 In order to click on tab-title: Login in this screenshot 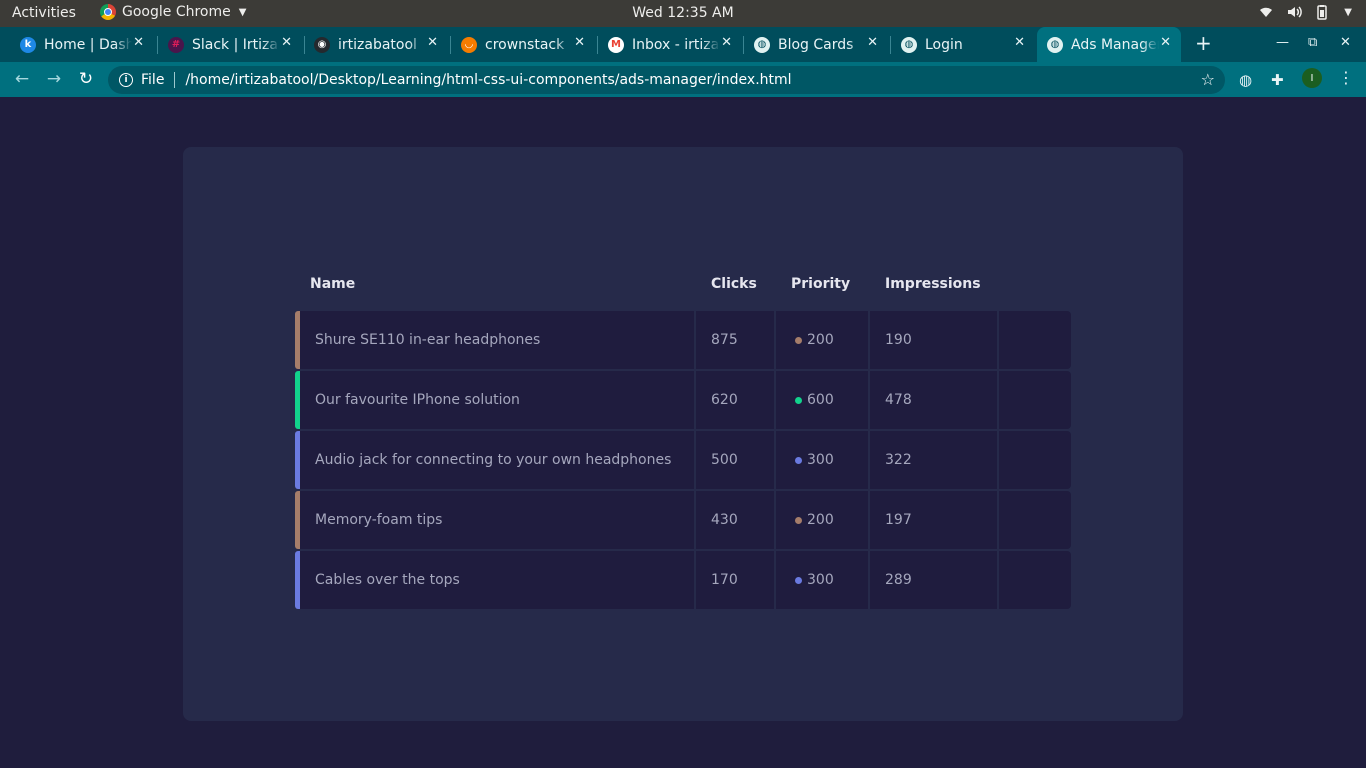, I will do `click(944, 44)`.